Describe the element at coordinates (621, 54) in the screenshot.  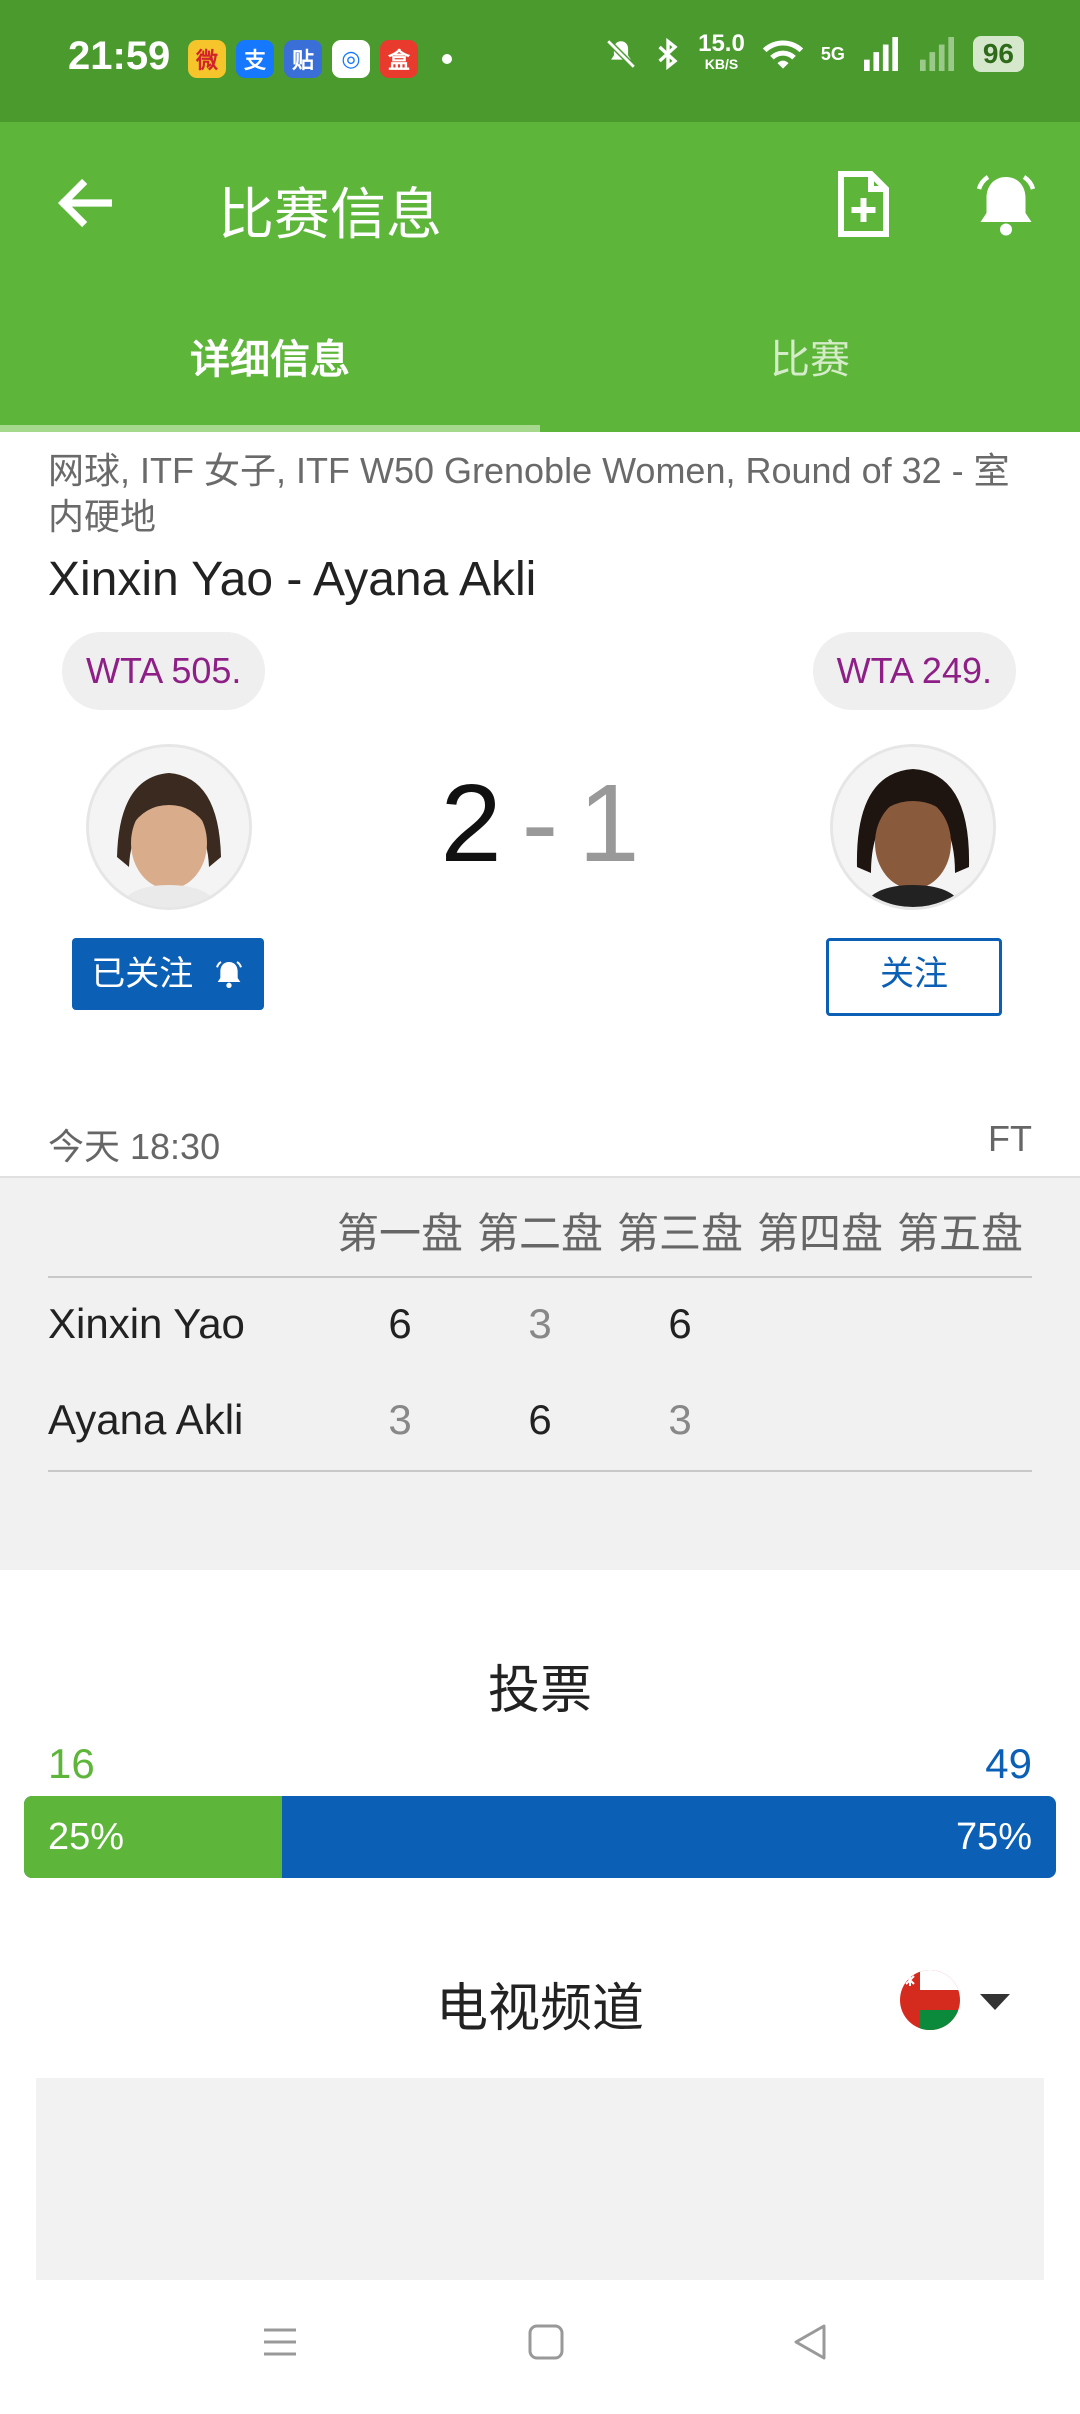
I see `mute-icon` at that location.